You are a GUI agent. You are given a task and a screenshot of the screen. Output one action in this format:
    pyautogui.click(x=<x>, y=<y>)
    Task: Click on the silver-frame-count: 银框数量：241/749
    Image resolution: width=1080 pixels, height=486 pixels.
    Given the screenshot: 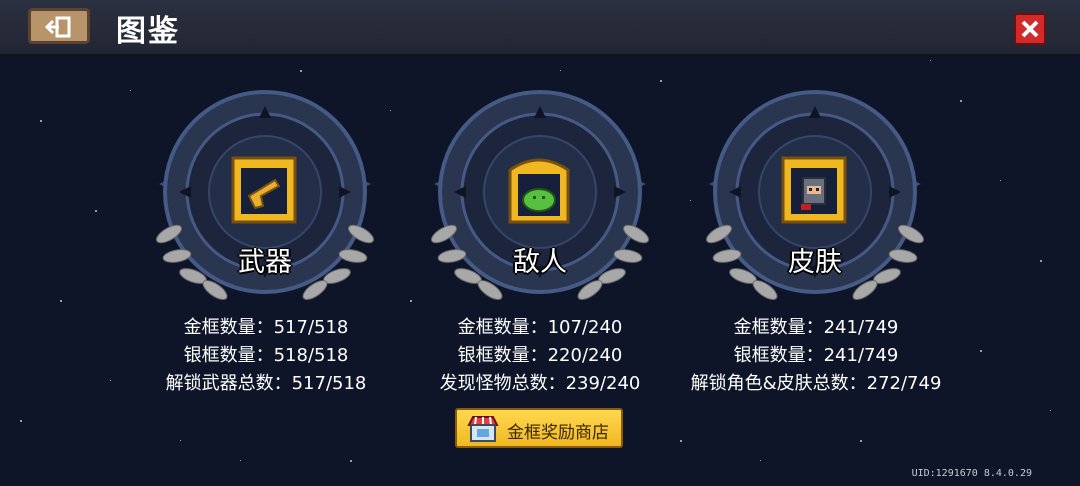 What is the action you would take?
    pyautogui.click(x=816, y=355)
    